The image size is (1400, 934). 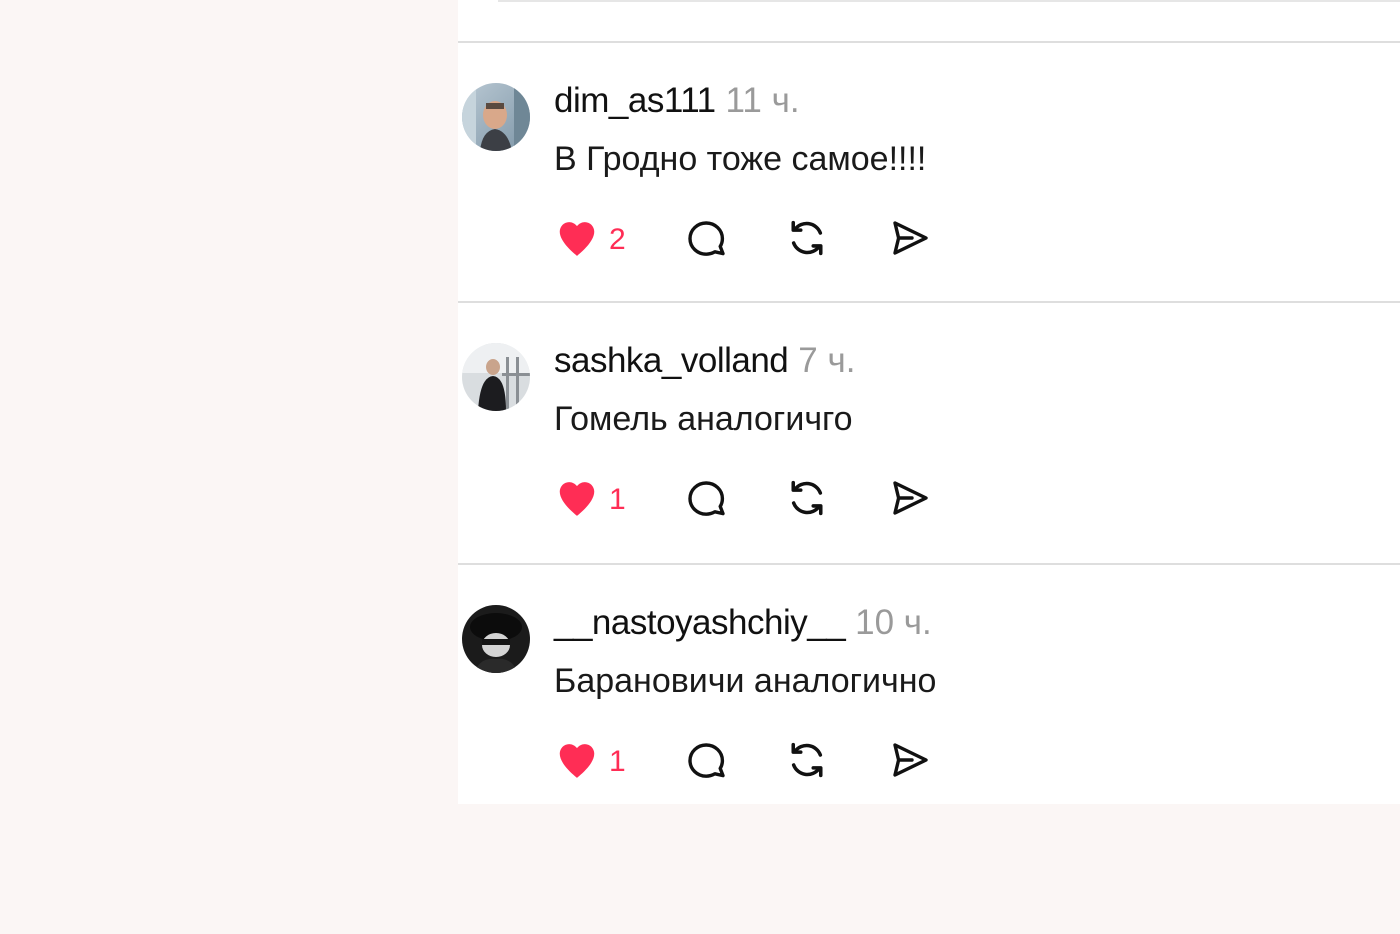 I want to click on username-link: __nastoyashchiy__, so click(x=700, y=622).